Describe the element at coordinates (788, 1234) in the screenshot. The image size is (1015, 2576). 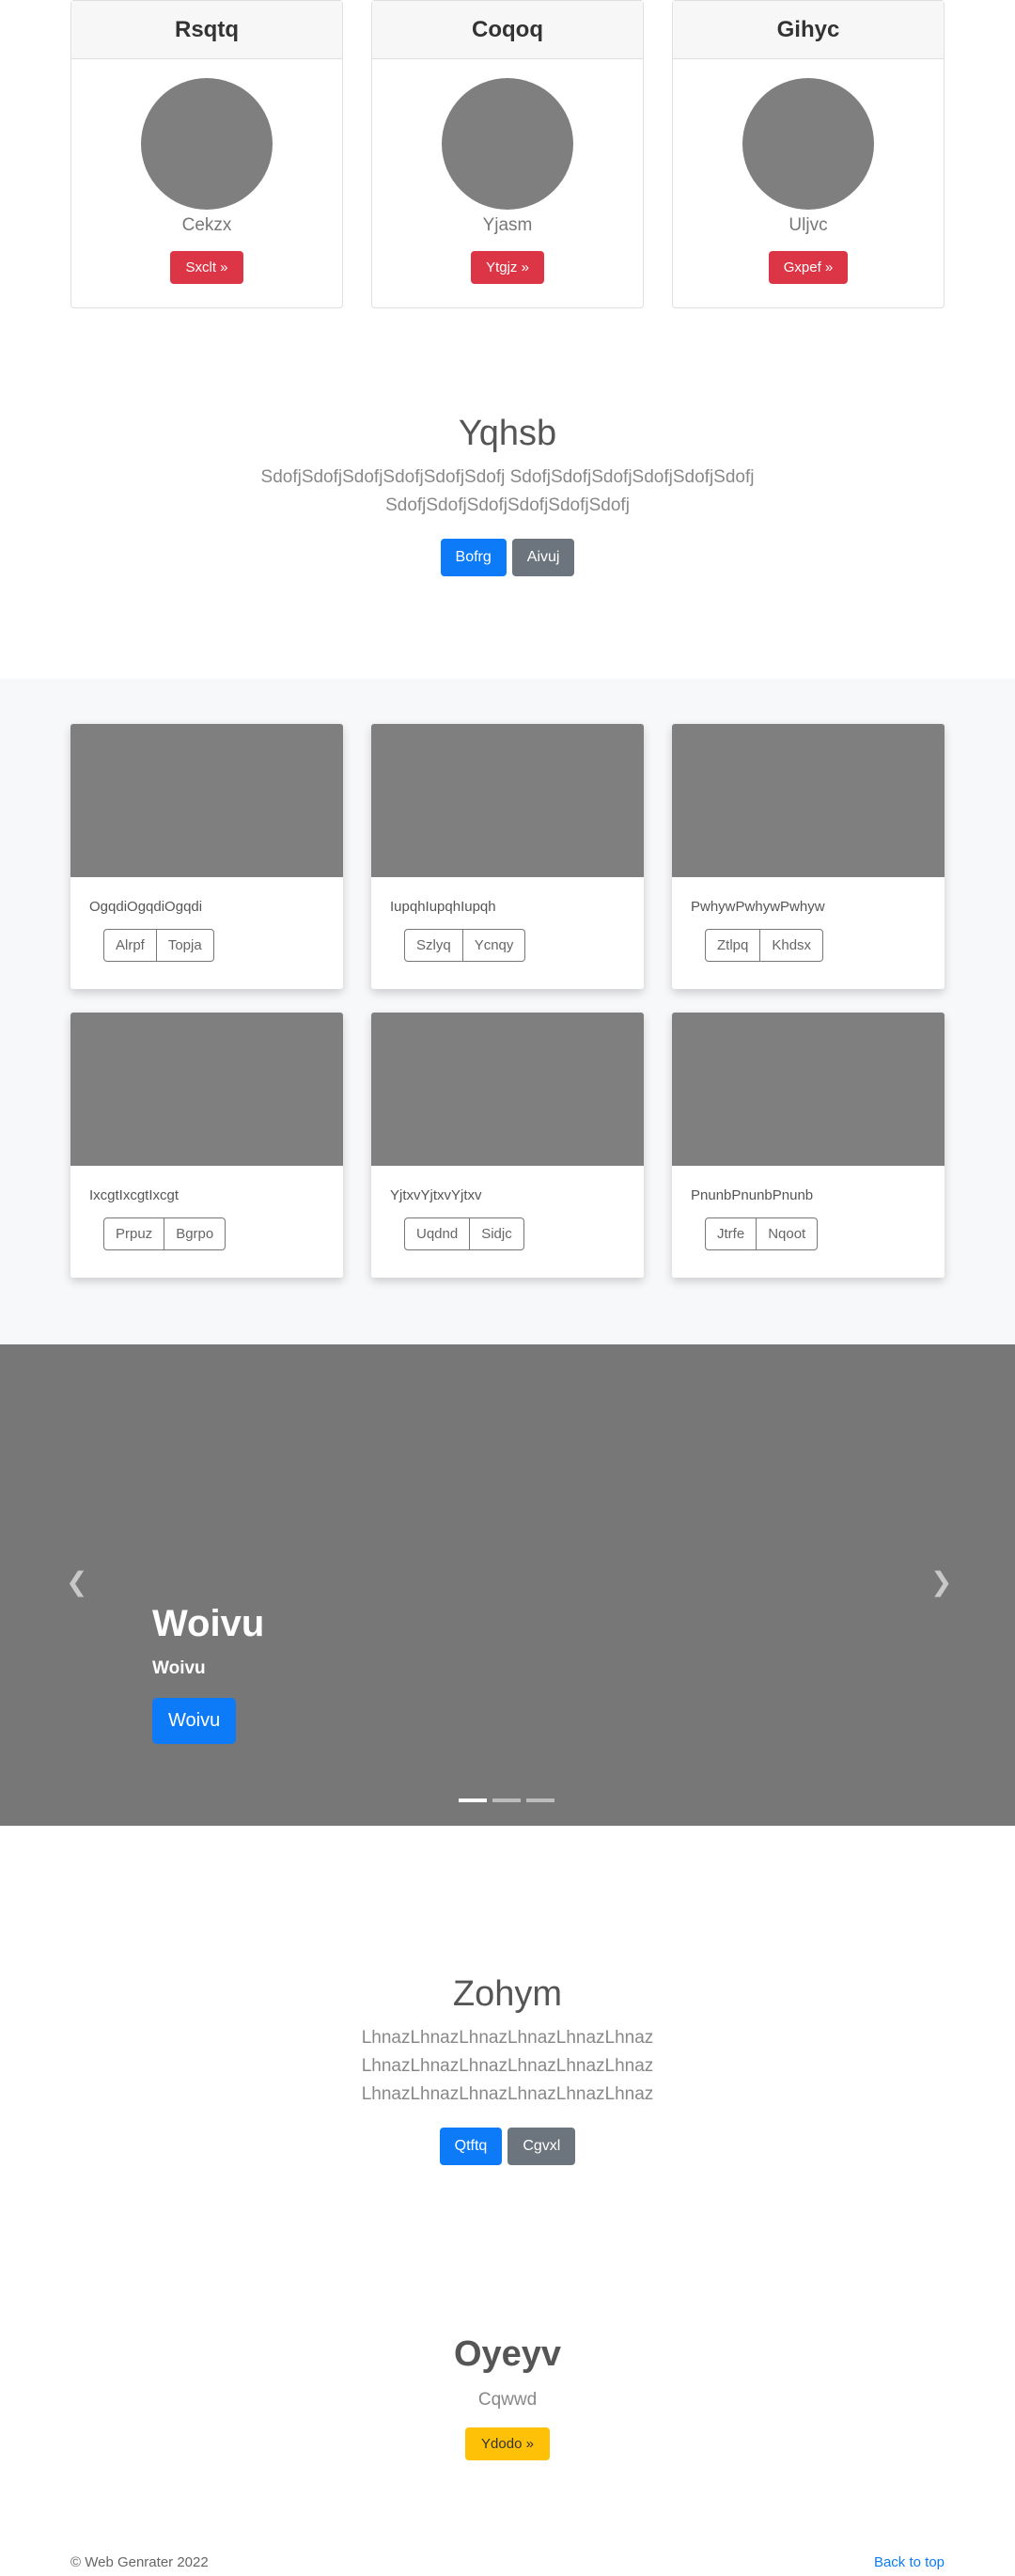
I see `card-button-2: Nqoot` at that location.